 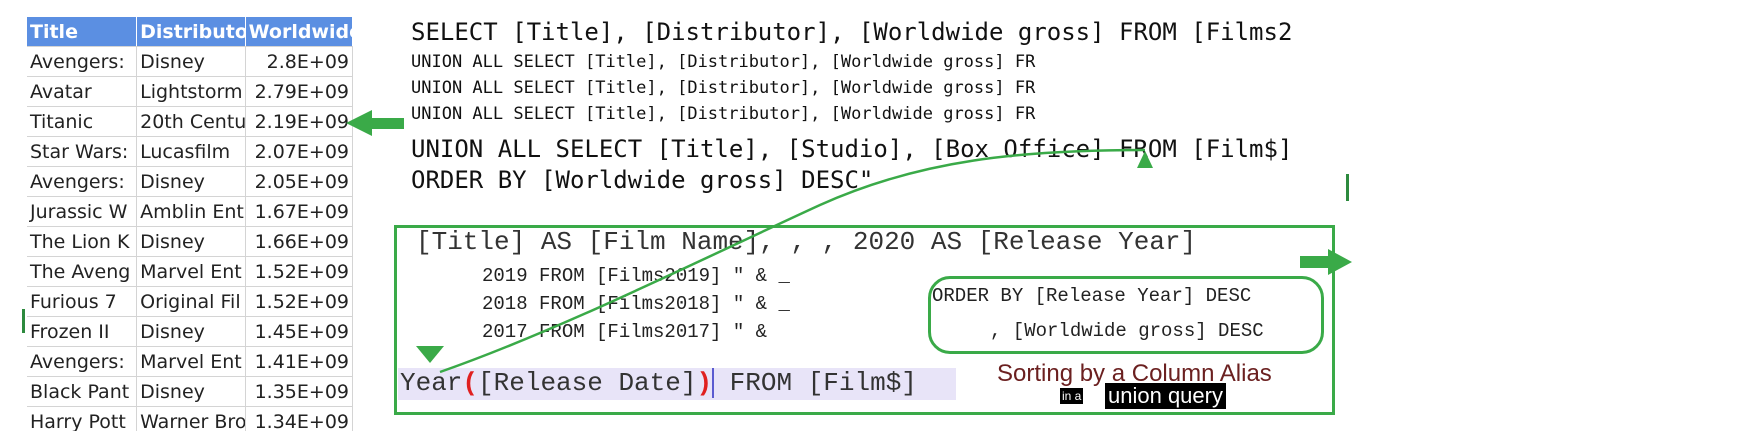 What do you see at coordinates (430, 354) in the screenshot?
I see `arrow-down-icon` at bounding box center [430, 354].